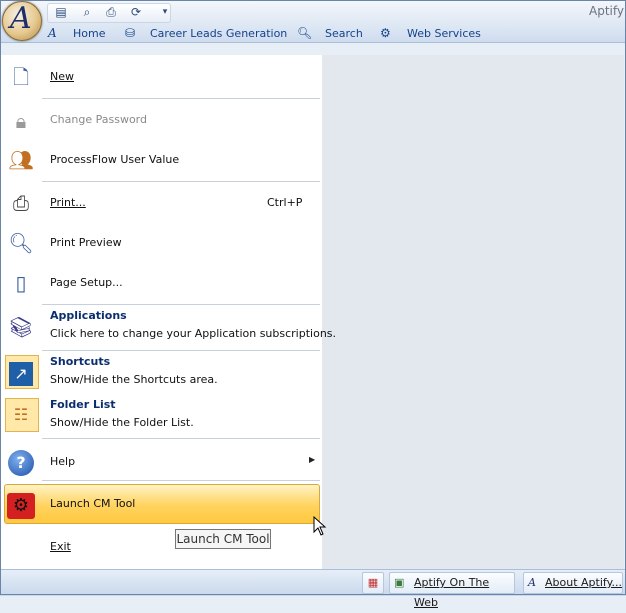 The height and width of the screenshot is (613, 626). I want to click on document-icon: ▤, so click(61, 12).